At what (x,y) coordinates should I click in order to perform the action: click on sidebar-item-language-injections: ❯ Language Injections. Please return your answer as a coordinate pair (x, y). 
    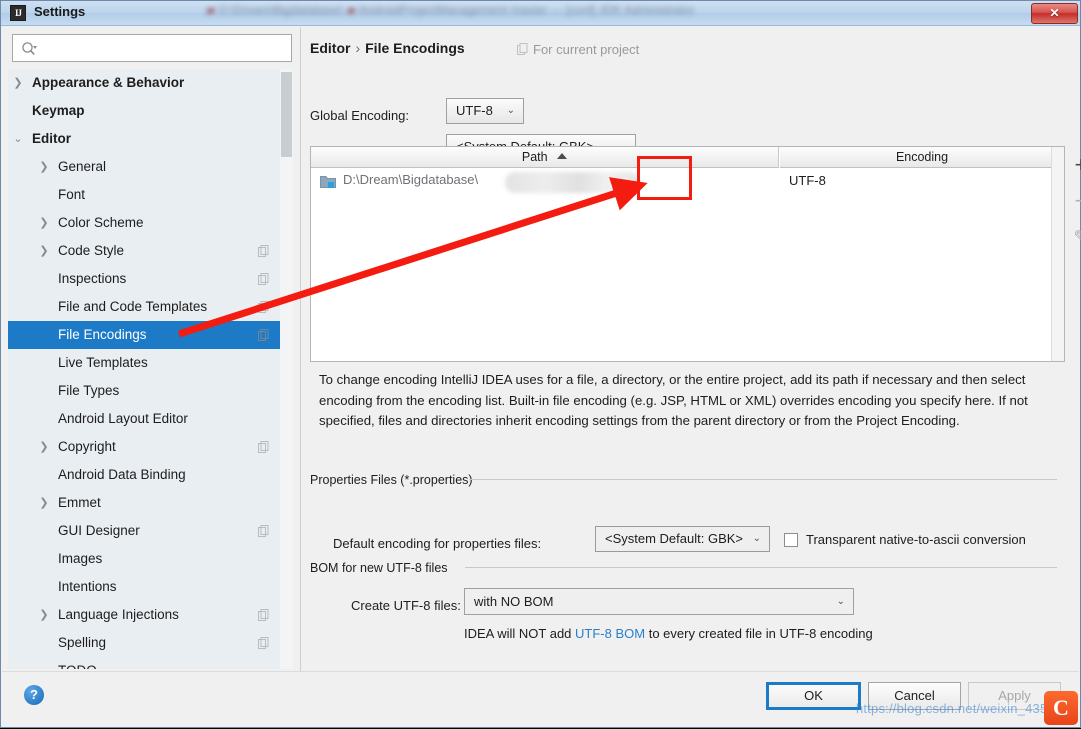
    Looking at the image, I should click on (150, 615).